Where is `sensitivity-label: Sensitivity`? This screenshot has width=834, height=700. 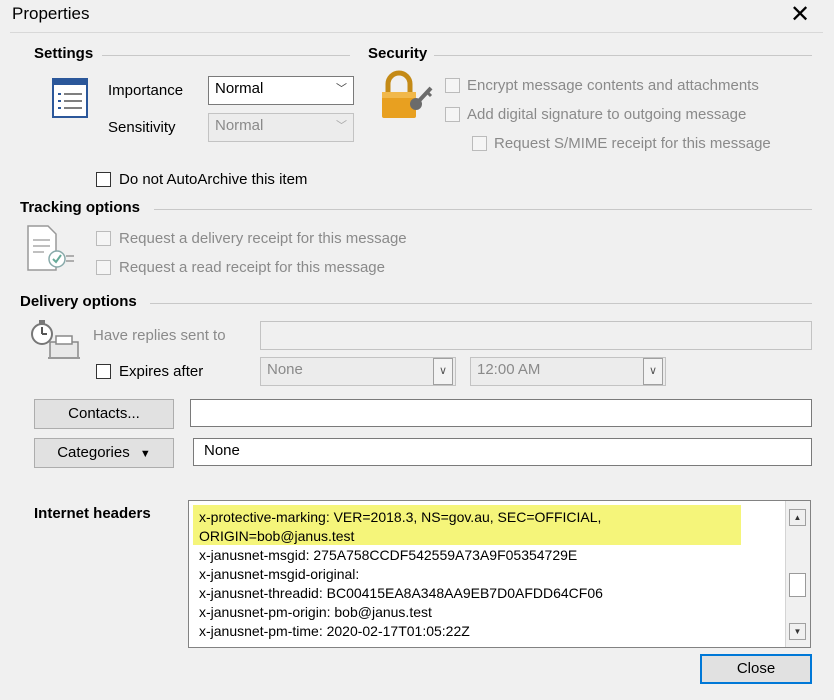 sensitivity-label: Sensitivity is located at coordinates (142, 127).